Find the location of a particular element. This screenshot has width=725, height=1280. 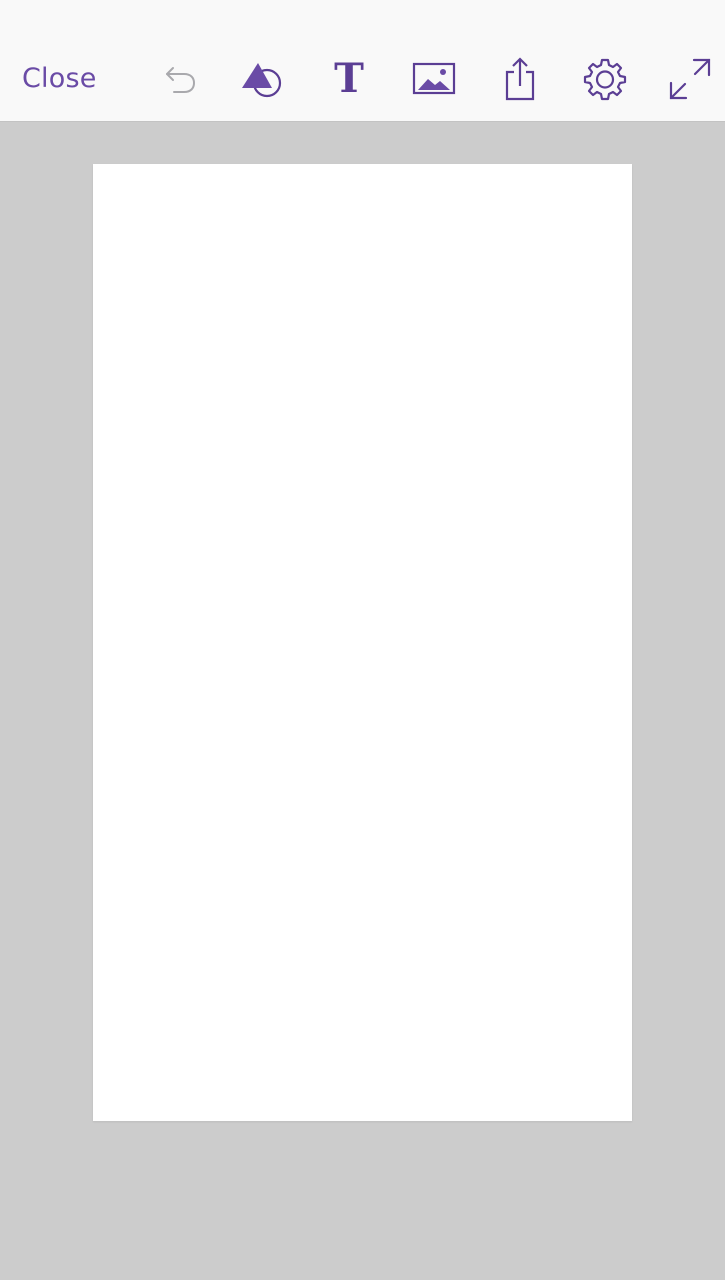

top-toolbar: Close T is located at coordinates (362, 61).